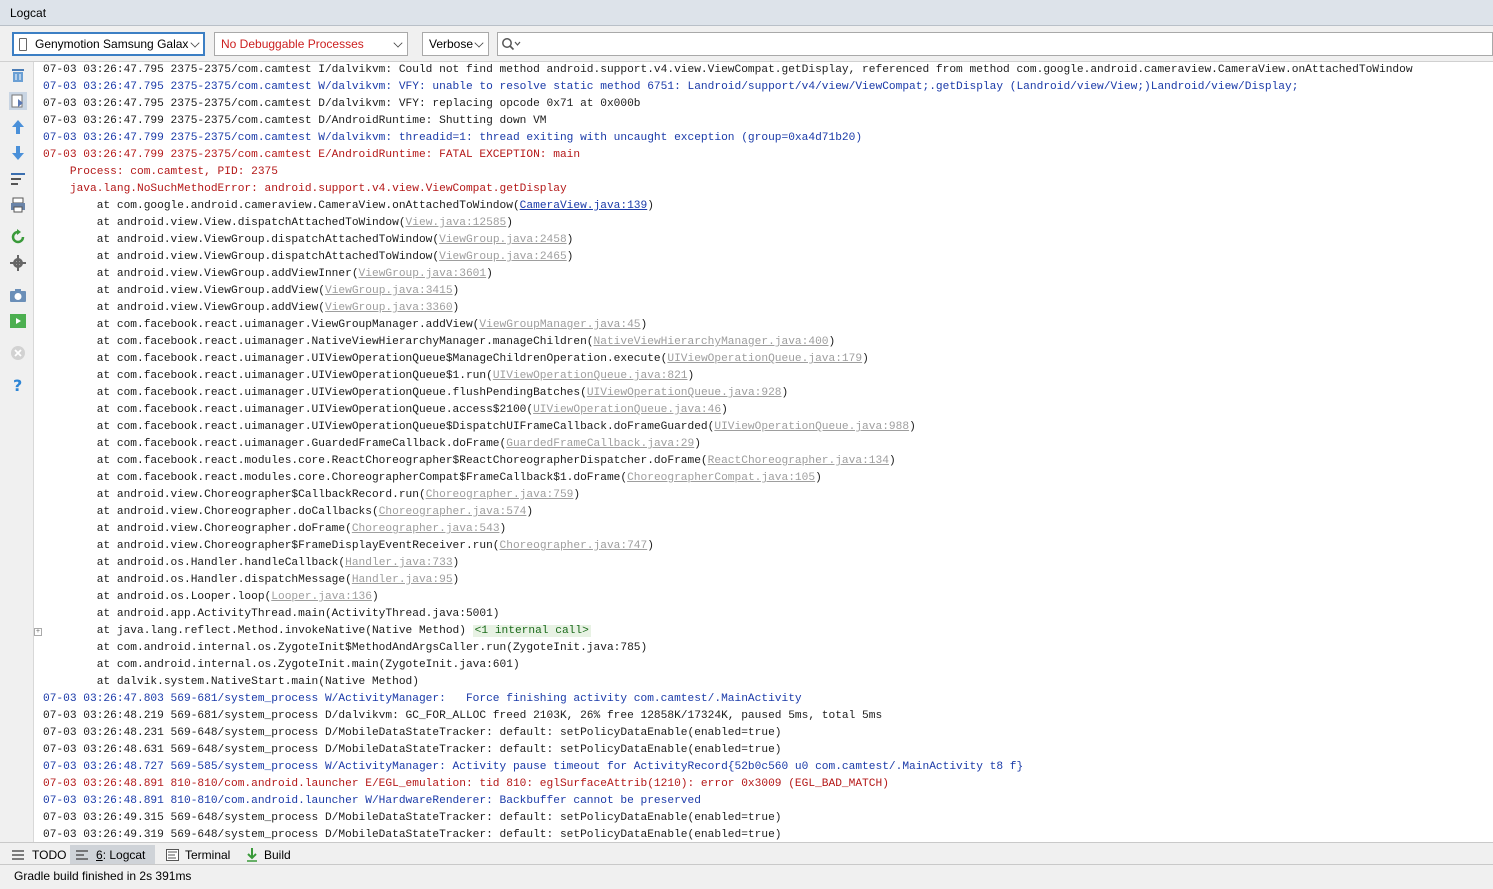  I want to click on tool-window-title: Logcat, so click(28, 13).